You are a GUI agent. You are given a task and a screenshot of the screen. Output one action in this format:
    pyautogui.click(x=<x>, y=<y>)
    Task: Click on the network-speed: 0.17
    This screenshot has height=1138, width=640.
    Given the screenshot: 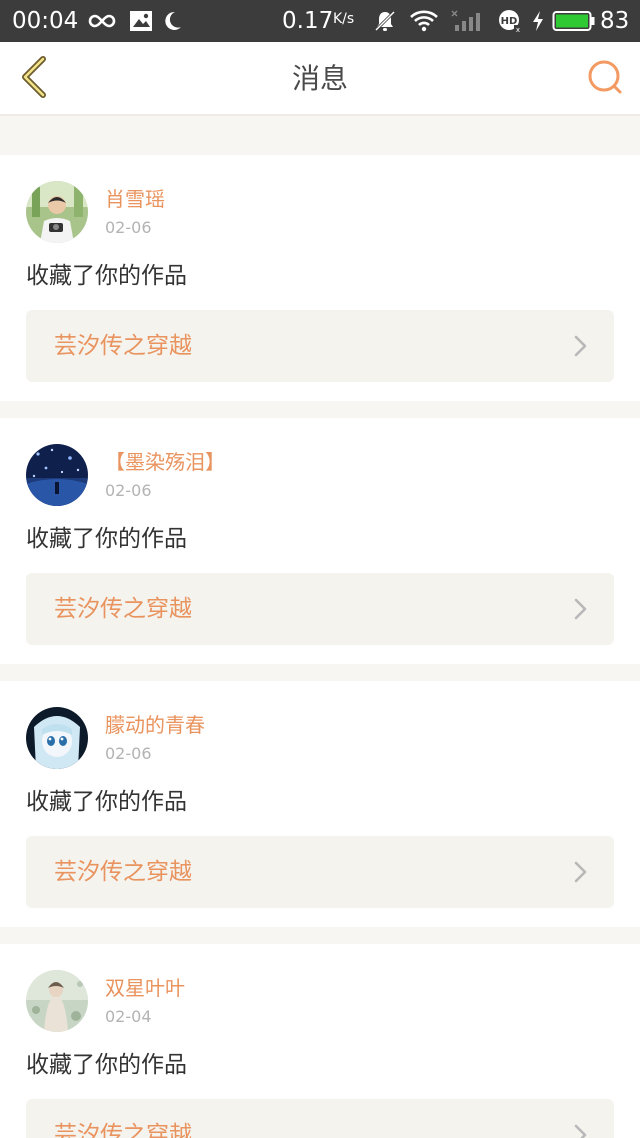 What is the action you would take?
    pyautogui.click(x=308, y=21)
    